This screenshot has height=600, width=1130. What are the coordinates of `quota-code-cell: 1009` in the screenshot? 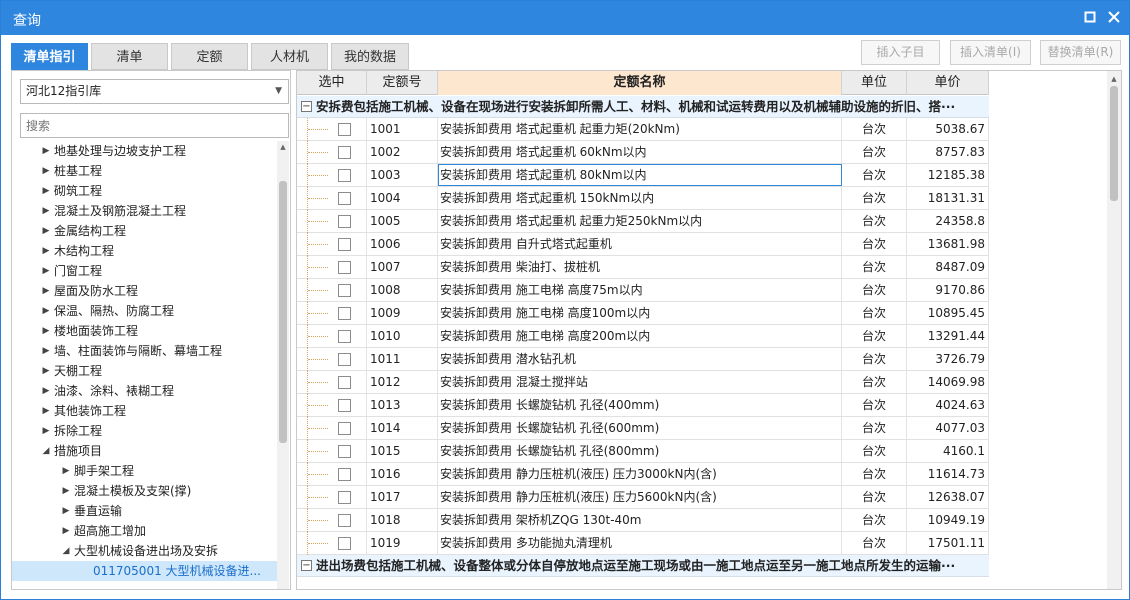 It's located at (402, 313).